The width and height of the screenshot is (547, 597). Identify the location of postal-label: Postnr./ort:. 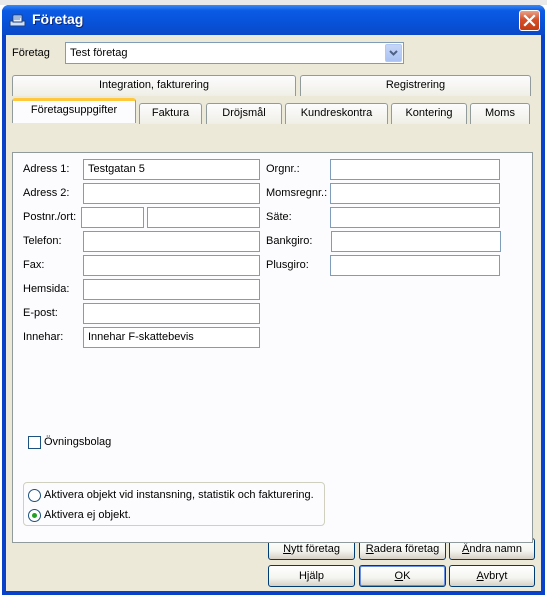
(50, 217).